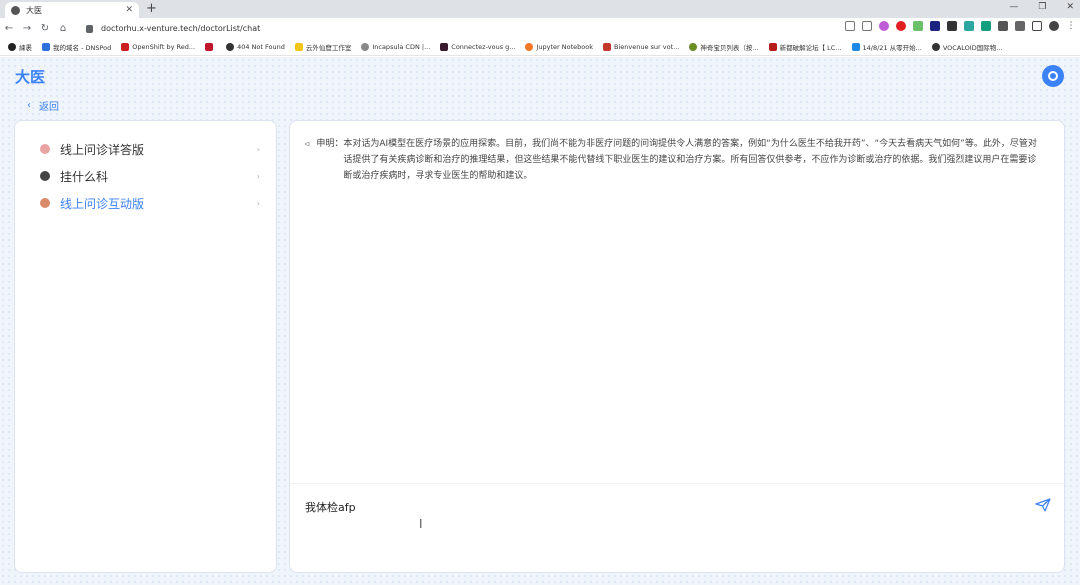 The height and width of the screenshot is (585, 1080). What do you see at coordinates (322, 47) in the screenshot?
I see `bookmark: 云外仙窟工作室` at bounding box center [322, 47].